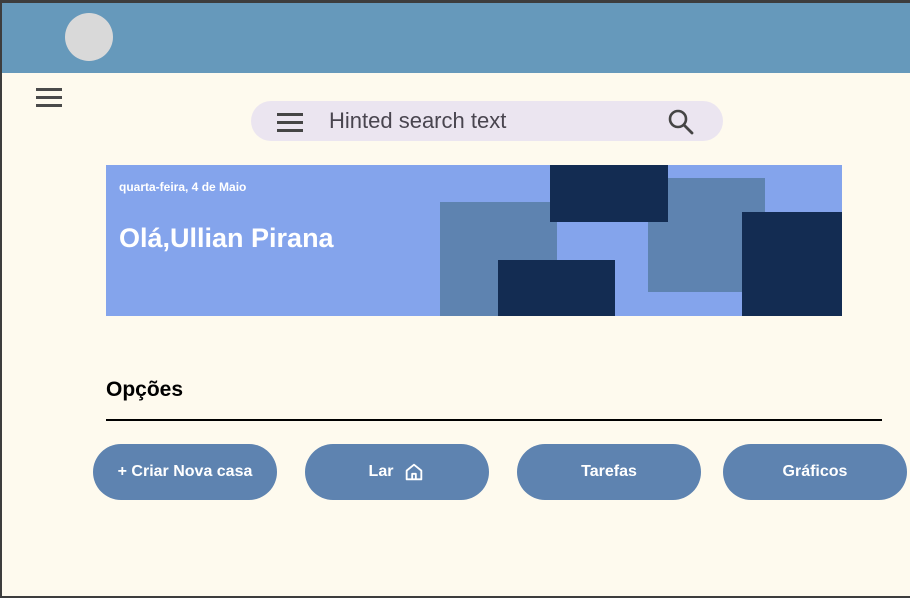 The image size is (910, 598). Describe the element at coordinates (456, 38) in the screenshot. I see `top-app-bar` at that location.